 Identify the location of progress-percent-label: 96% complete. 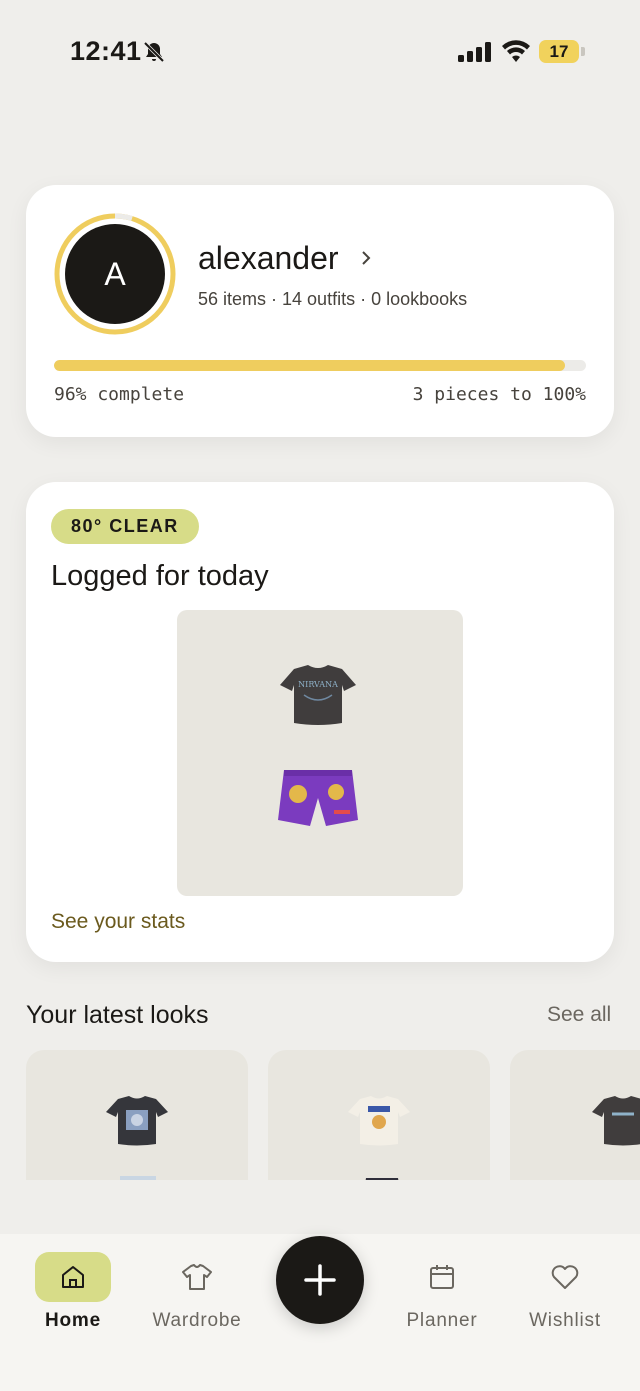
(119, 394).